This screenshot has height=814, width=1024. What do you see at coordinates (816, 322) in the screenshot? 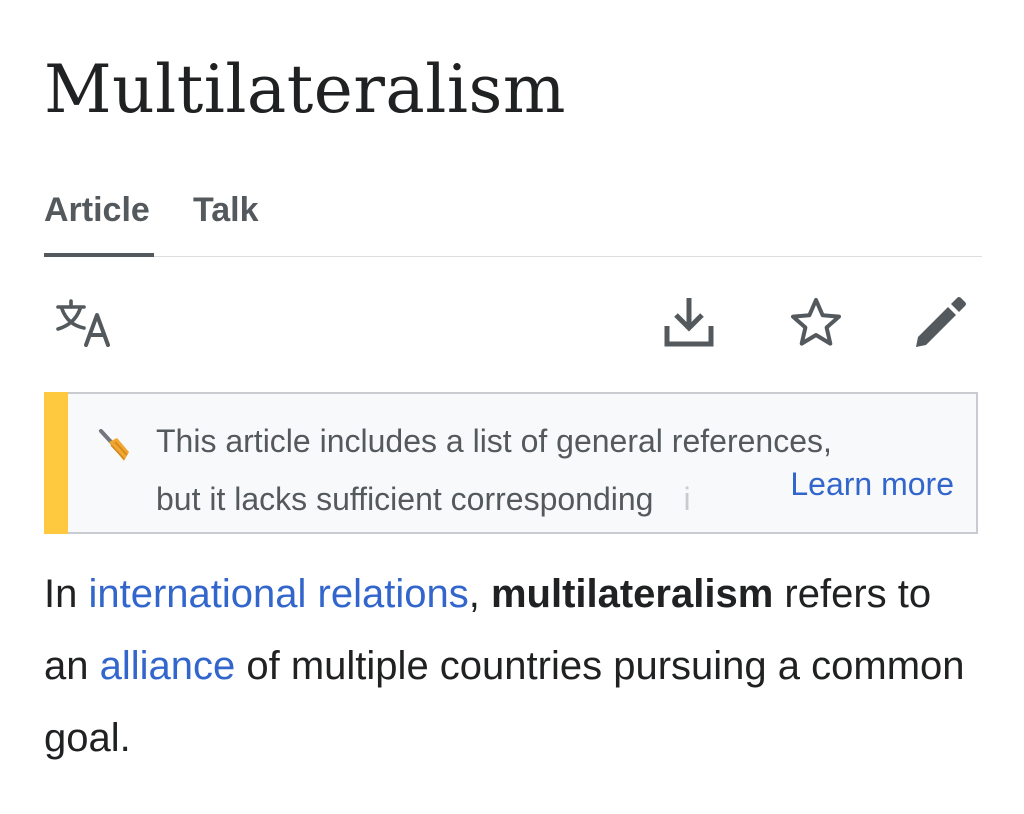
I see `star-icon` at bounding box center [816, 322].